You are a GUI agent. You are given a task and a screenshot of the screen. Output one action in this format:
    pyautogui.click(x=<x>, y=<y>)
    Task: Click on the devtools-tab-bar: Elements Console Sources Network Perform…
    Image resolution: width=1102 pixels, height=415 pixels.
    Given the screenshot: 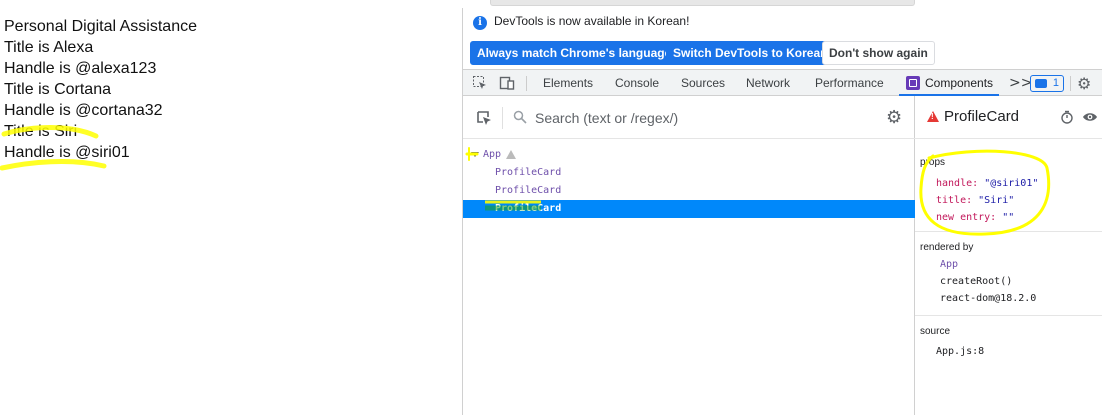 What is the action you would take?
    pyautogui.click(x=782, y=82)
    